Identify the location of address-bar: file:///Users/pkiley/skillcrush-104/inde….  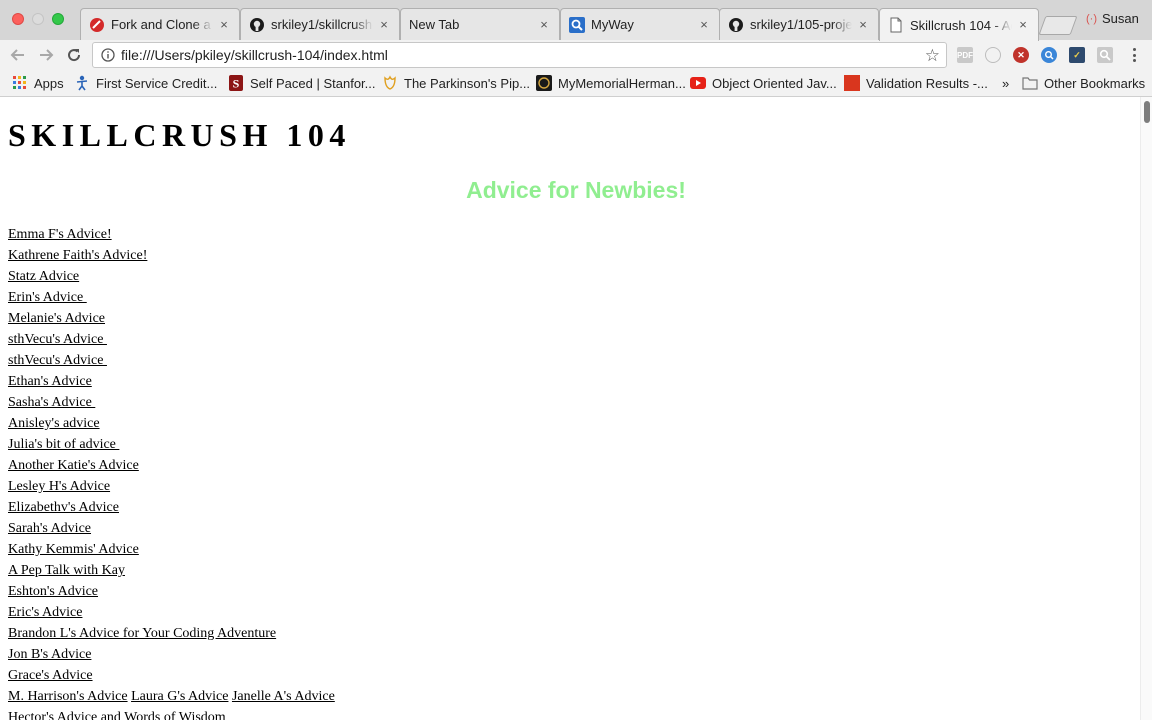
(519, 55).